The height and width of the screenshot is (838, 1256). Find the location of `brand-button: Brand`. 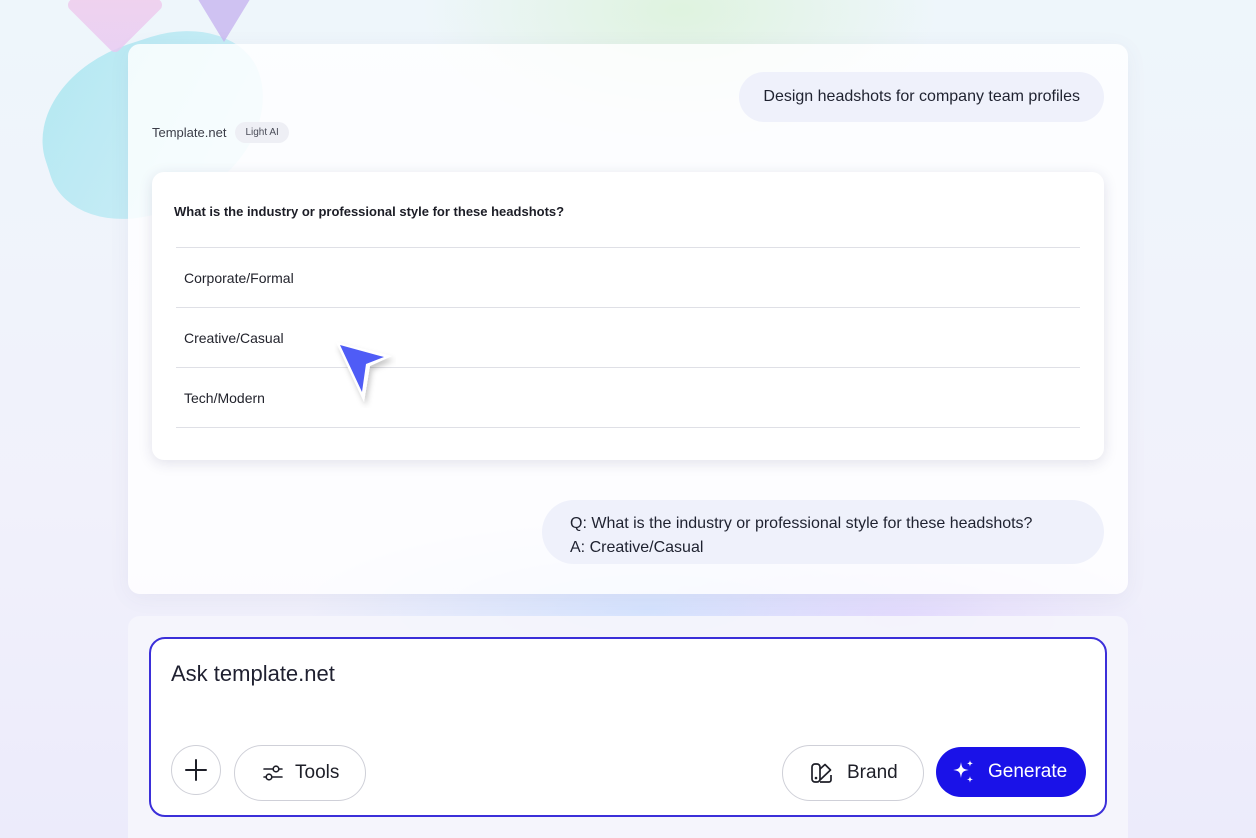

brand-button: Brand is located at coordinates (853, 773).